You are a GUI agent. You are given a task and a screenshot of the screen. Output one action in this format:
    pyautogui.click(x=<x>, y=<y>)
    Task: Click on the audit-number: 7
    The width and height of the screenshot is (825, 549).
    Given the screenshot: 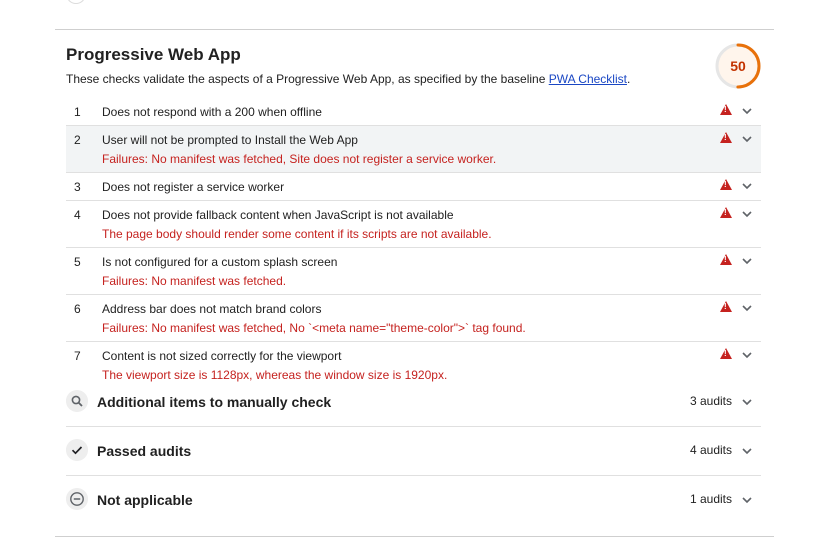 What is the action you would take?
    pyautogui.click(x=77, y=356)
    